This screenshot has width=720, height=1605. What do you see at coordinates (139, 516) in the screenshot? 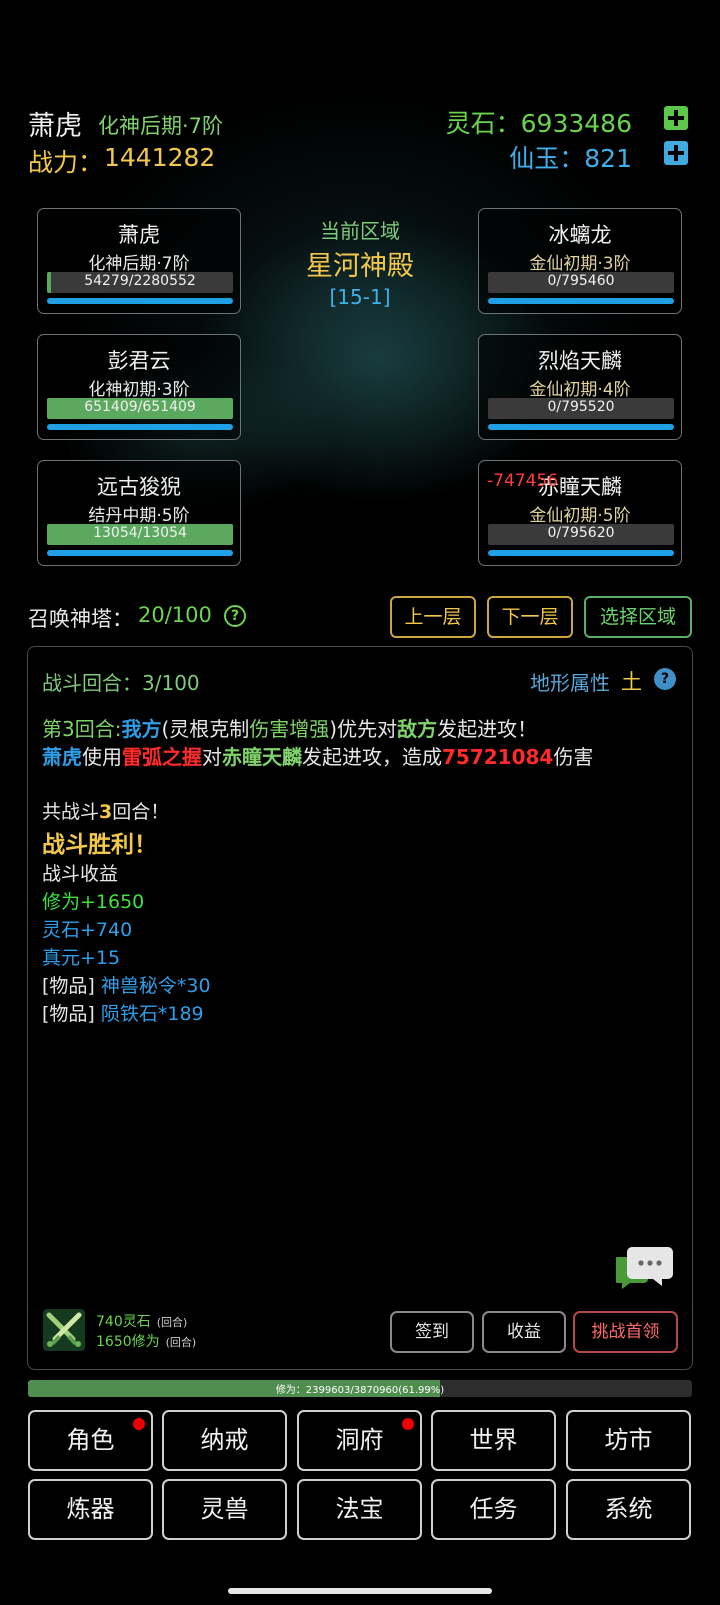
I see `unit-realm: 结丹中期·5阶` at bounding box center [139, 516].